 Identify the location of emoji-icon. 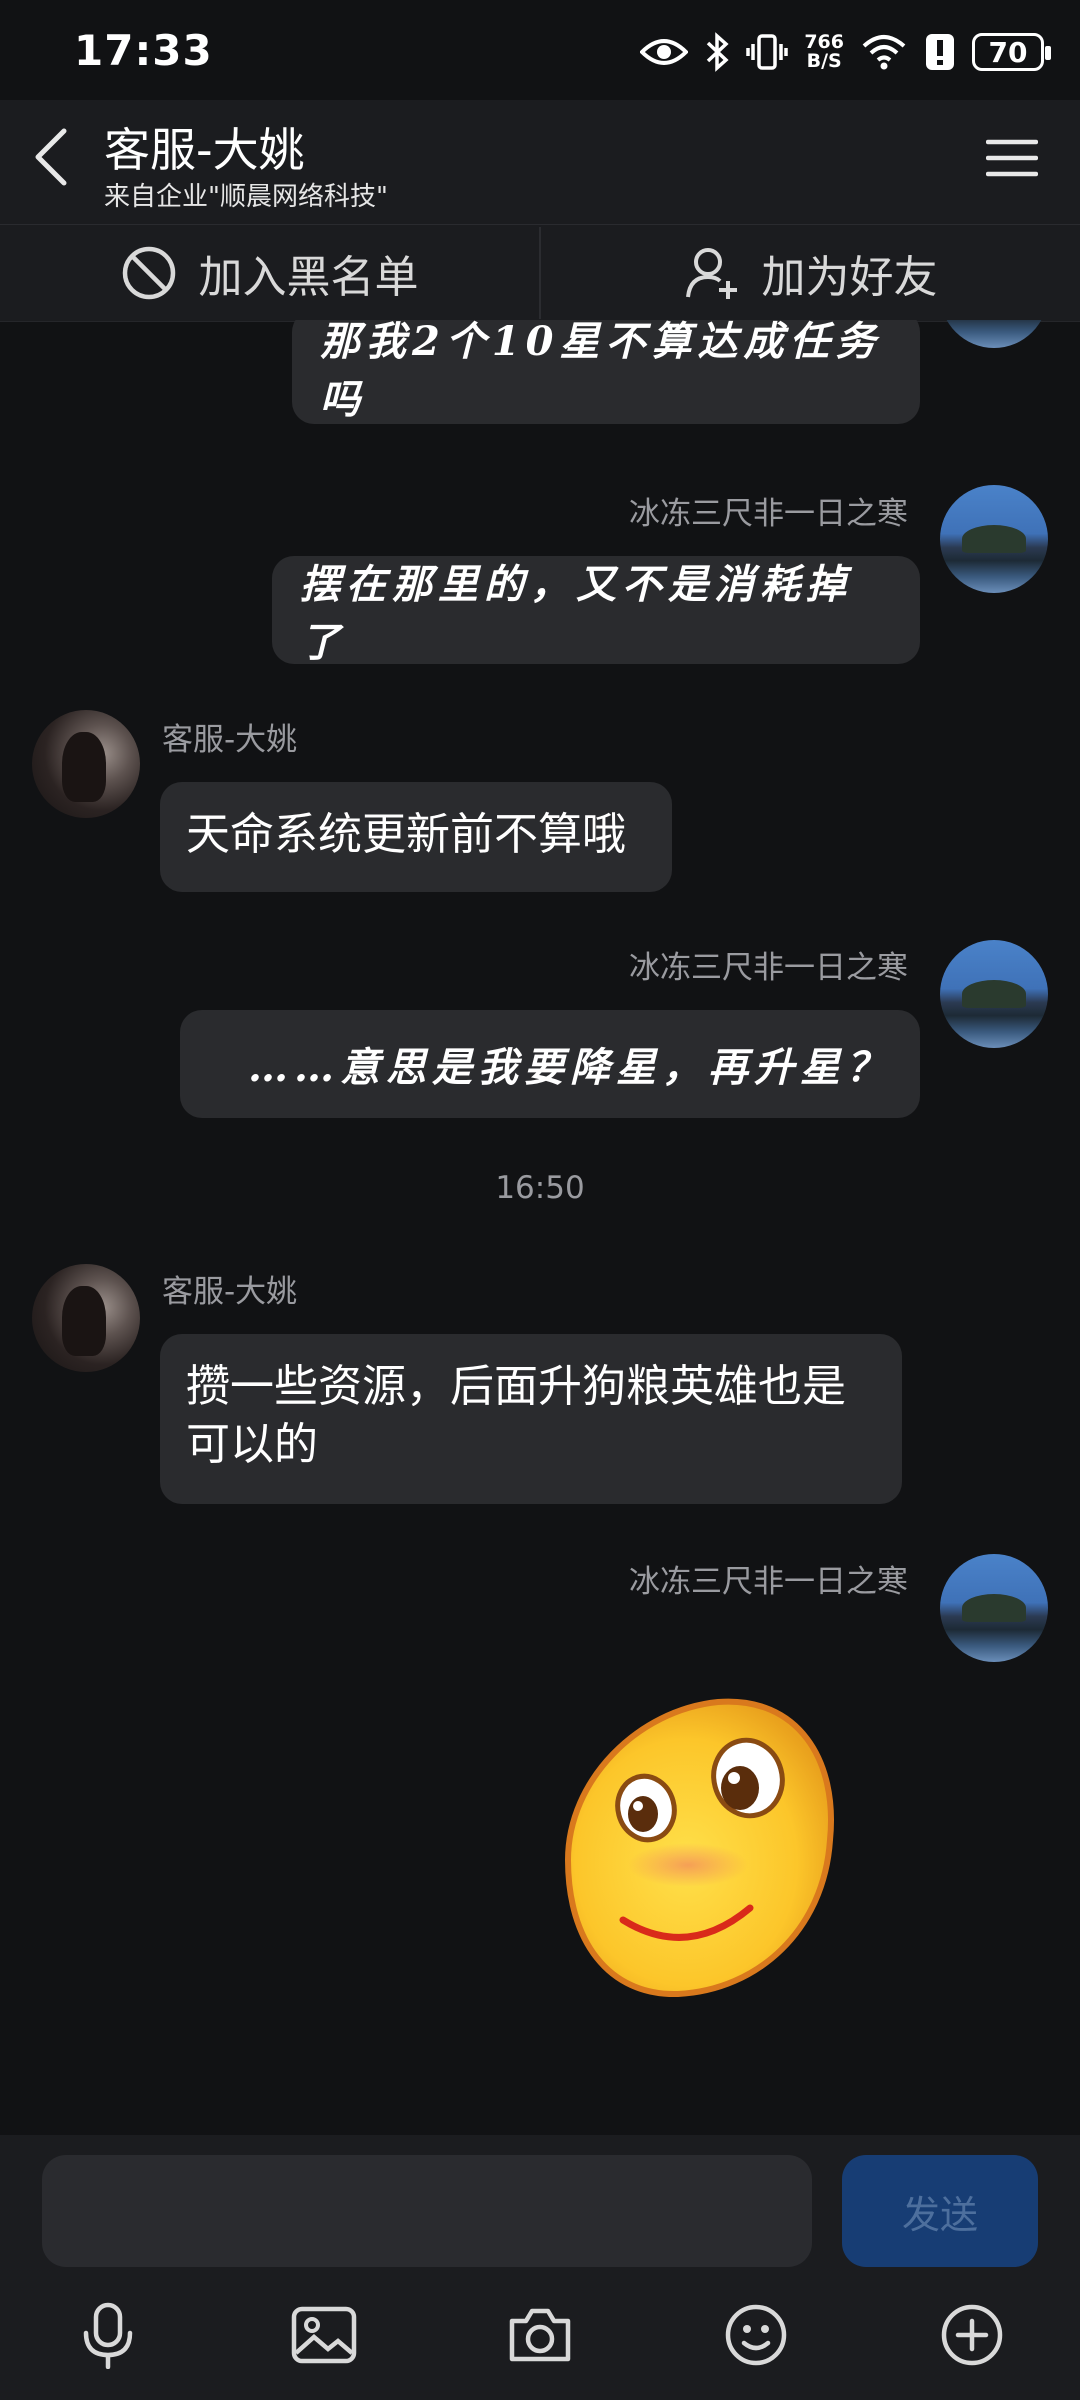
(756, 2335).